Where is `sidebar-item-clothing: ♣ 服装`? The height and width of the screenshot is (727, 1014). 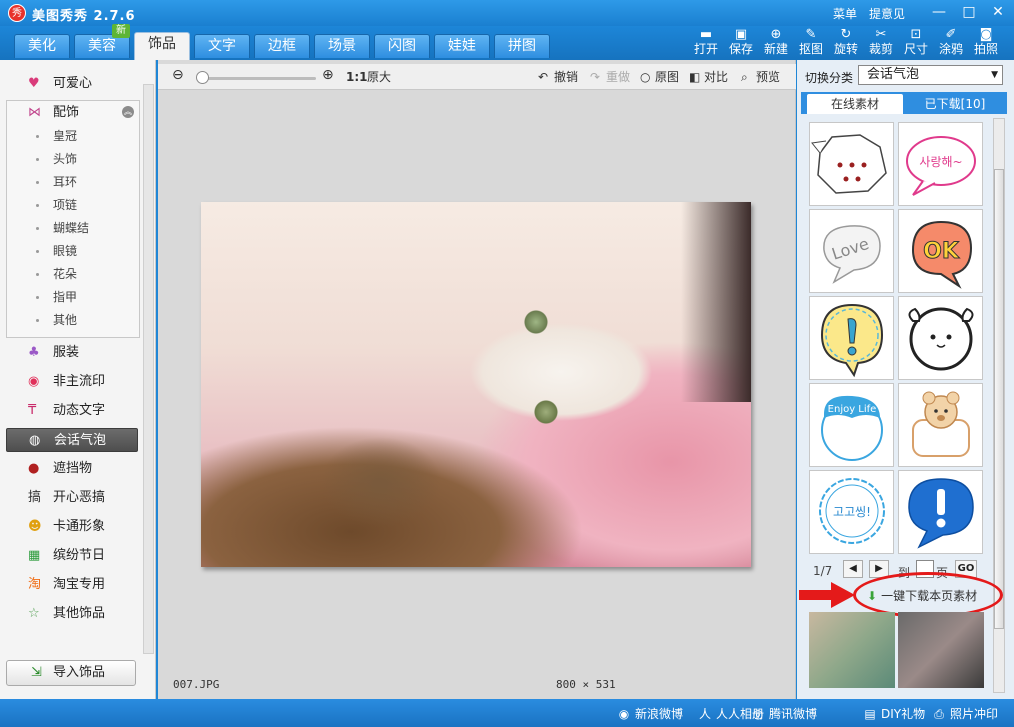 sidebar-item-clothing: ♣ 服装 is located at coordinates (72, 353).